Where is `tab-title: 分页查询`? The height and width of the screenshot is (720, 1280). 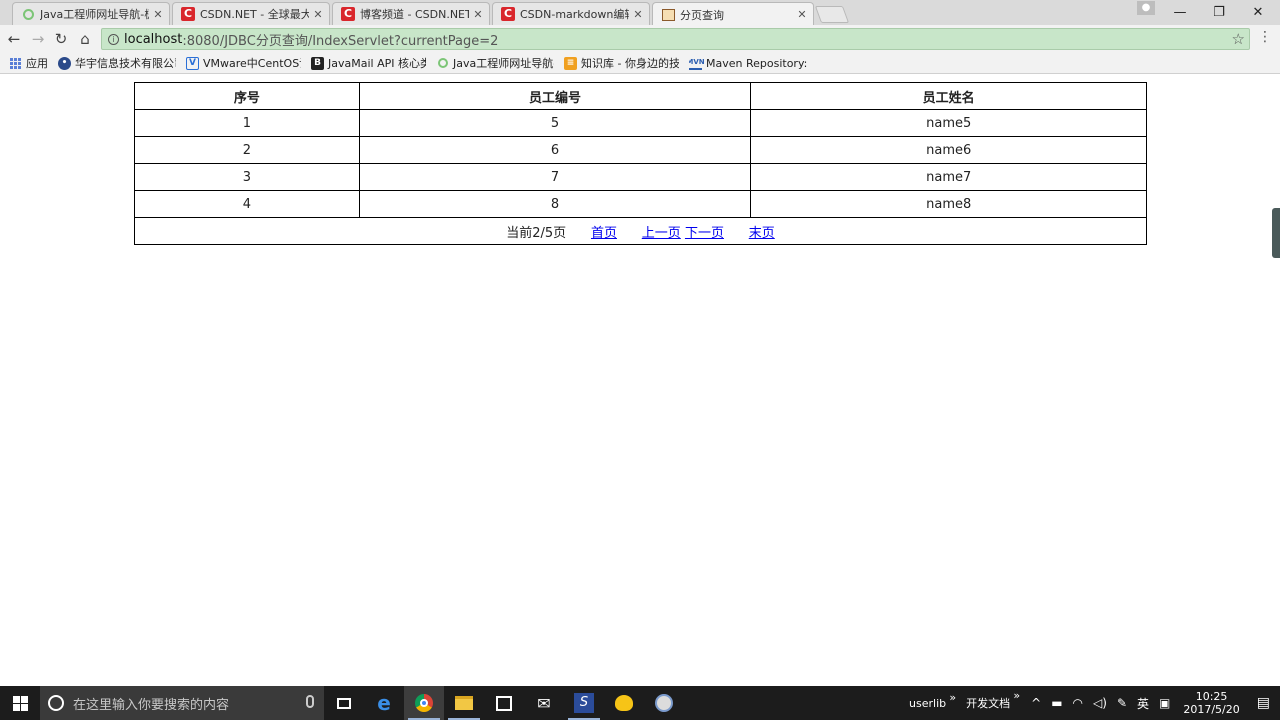
tab-title: 分页查询 is located at coordinates (702, 15).